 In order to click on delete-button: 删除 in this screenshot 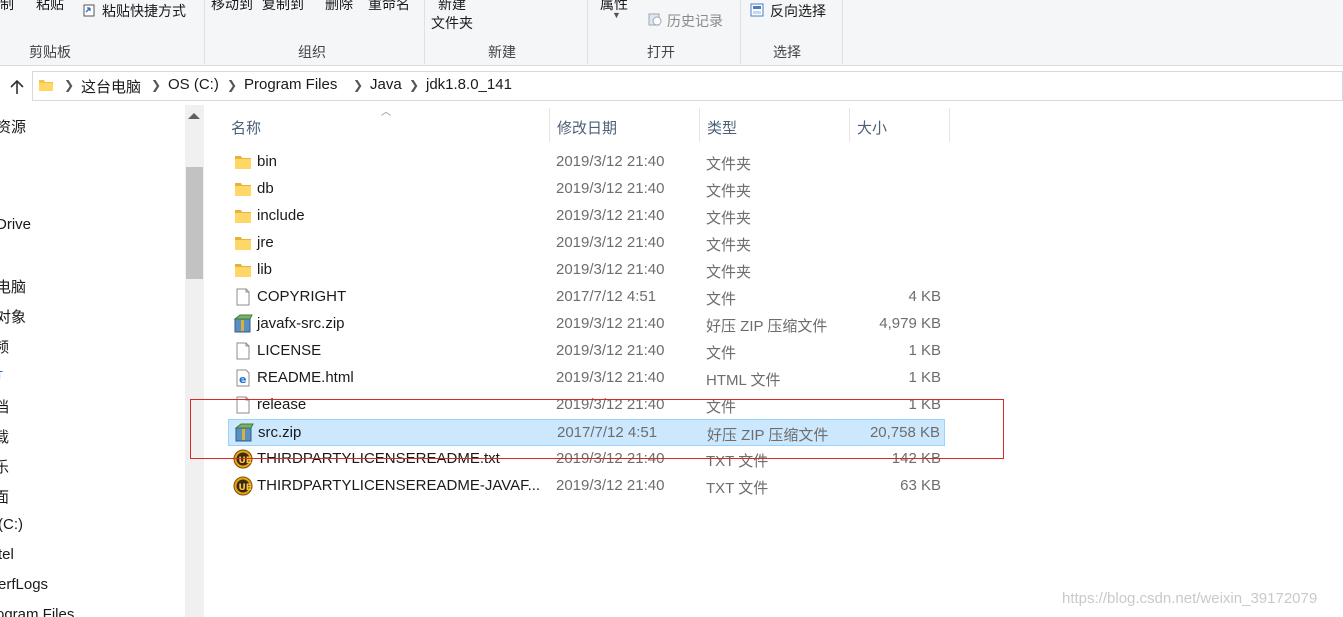, I will do `click(339, 7)`.